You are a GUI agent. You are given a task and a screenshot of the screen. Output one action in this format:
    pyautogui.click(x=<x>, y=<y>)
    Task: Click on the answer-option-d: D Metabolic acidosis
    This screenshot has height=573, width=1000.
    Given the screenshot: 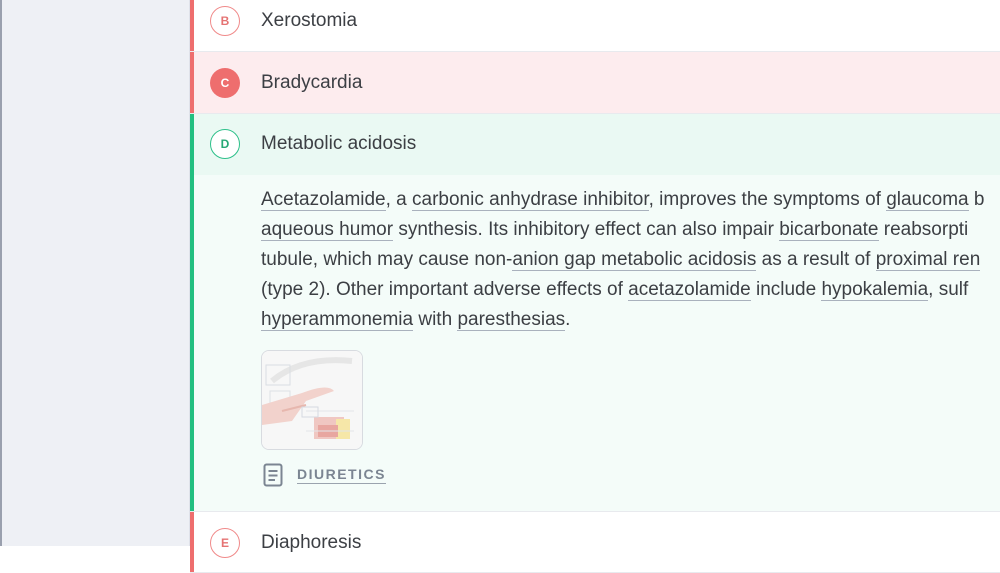 What is the action you would take?
    pyautogui.click(x=595, y=144)
    